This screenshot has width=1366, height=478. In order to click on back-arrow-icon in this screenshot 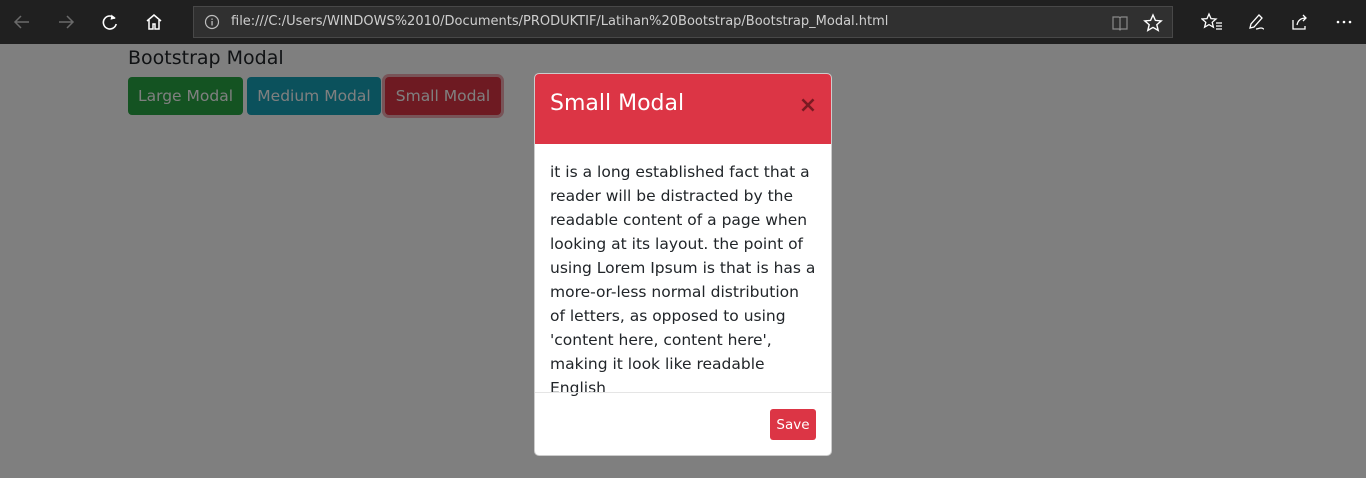, I will do `click(22, 22)`.